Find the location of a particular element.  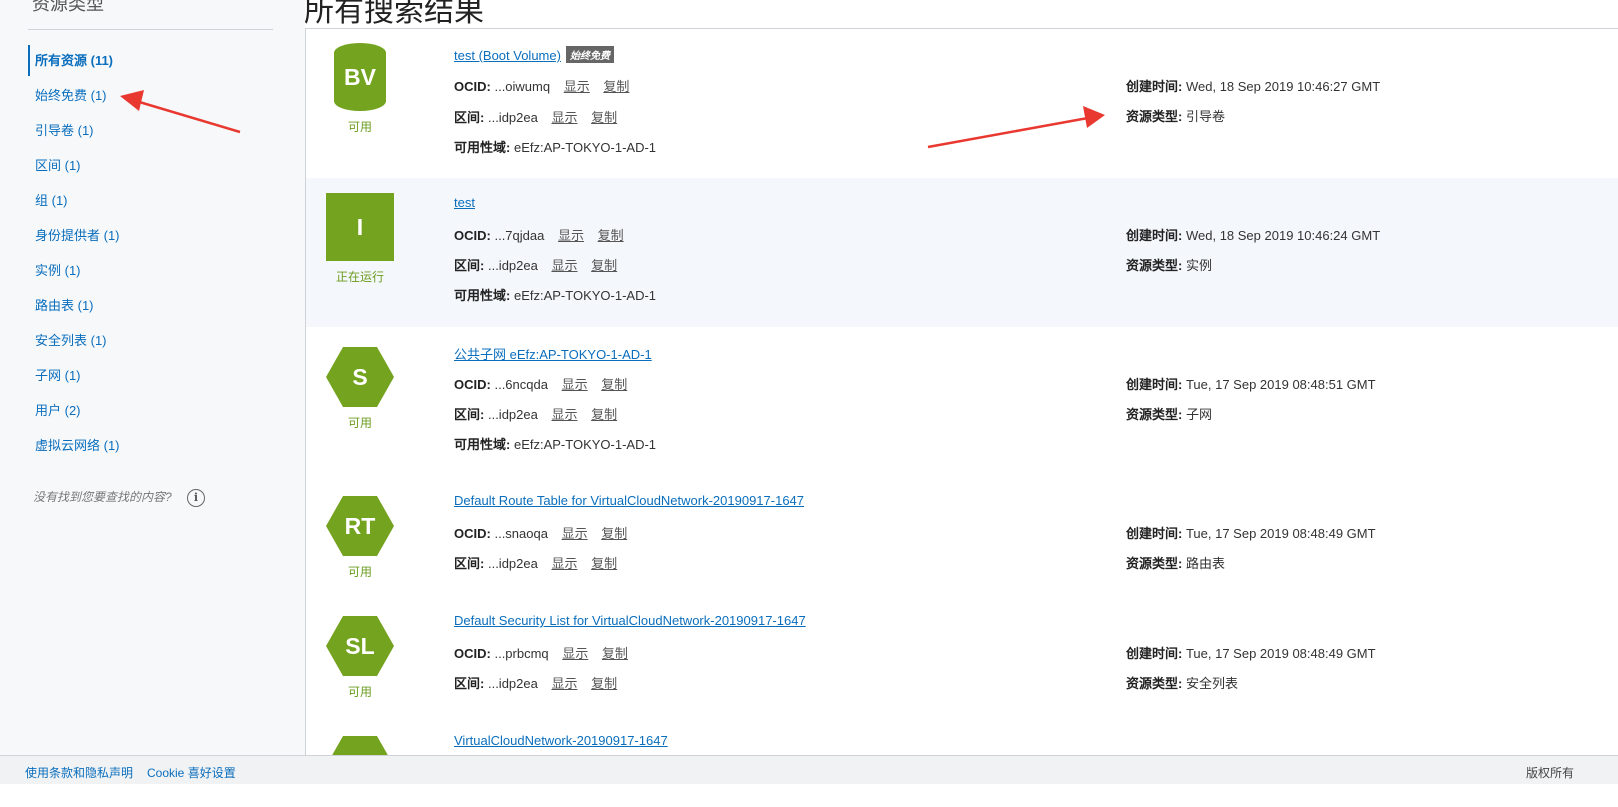

sidebar-item-boot-volume: 引导卷 (1) is located at coordinates (74, 130).